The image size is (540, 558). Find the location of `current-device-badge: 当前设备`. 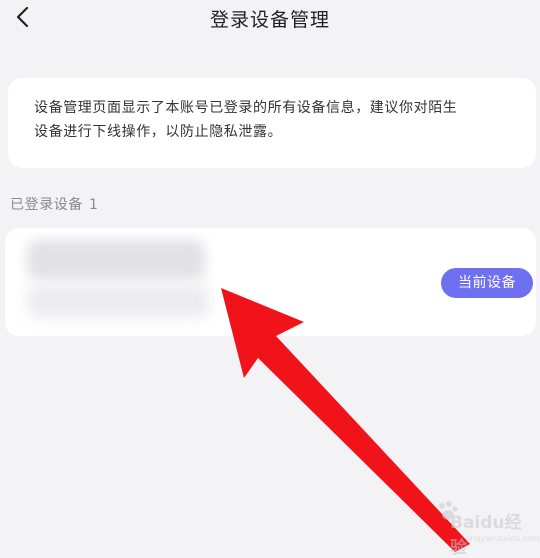

current-device-badge: 当前设备 is located at coordinates (487, 283).